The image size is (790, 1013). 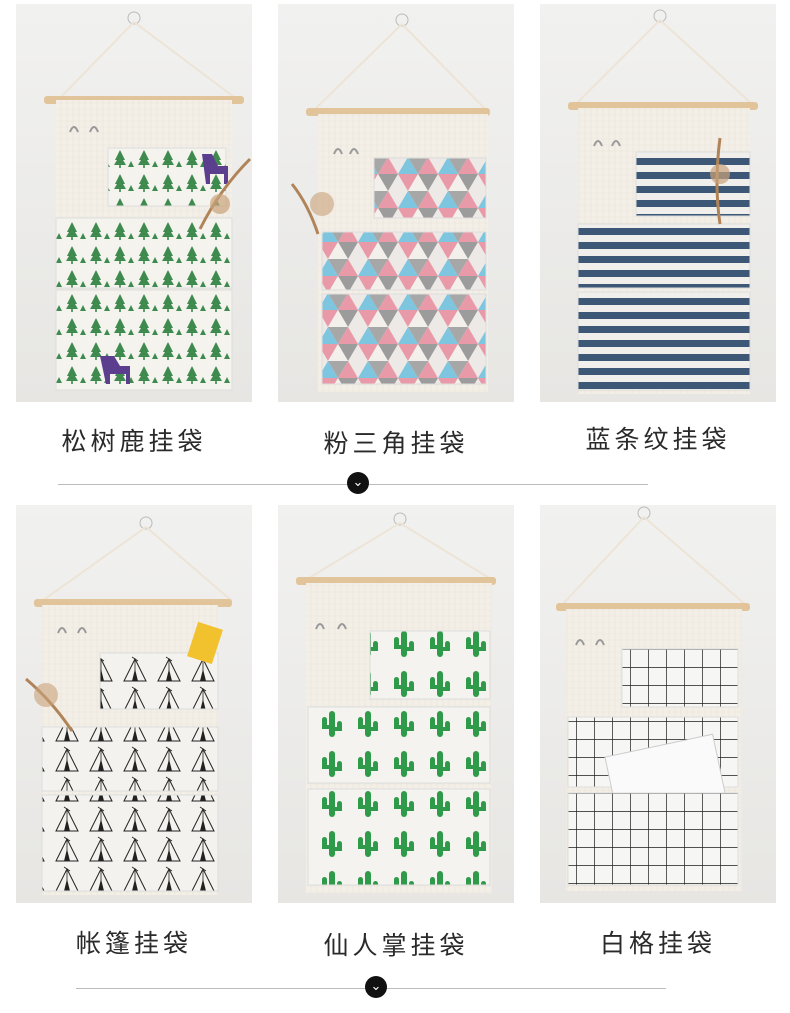 I want to click on product-name: 粉三角挂袋, so click(x=396, y=443).